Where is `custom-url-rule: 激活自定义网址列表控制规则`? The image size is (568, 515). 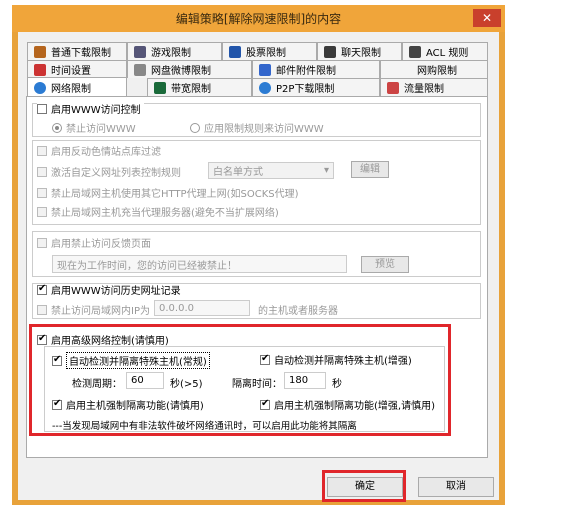
custom-url-rule: 激活自定义网址列表控制规则 is located at coordinates (109, 171).